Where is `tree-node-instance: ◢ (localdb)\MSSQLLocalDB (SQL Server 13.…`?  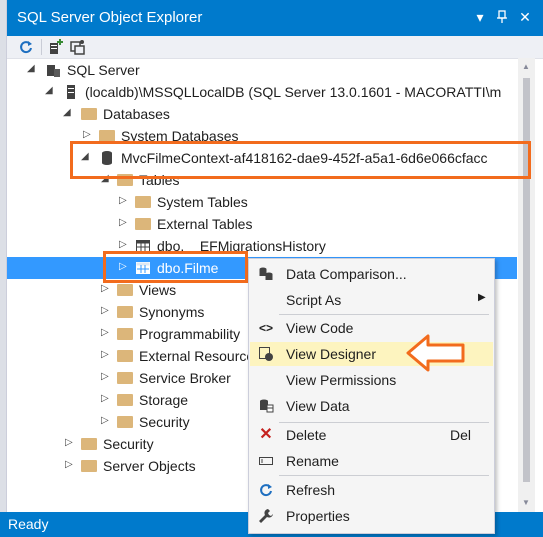
tree-node-instance: ◢ (localdb)\MSSQLLocalDB (SQL Server 13.… is located at coordinates (262, 92).